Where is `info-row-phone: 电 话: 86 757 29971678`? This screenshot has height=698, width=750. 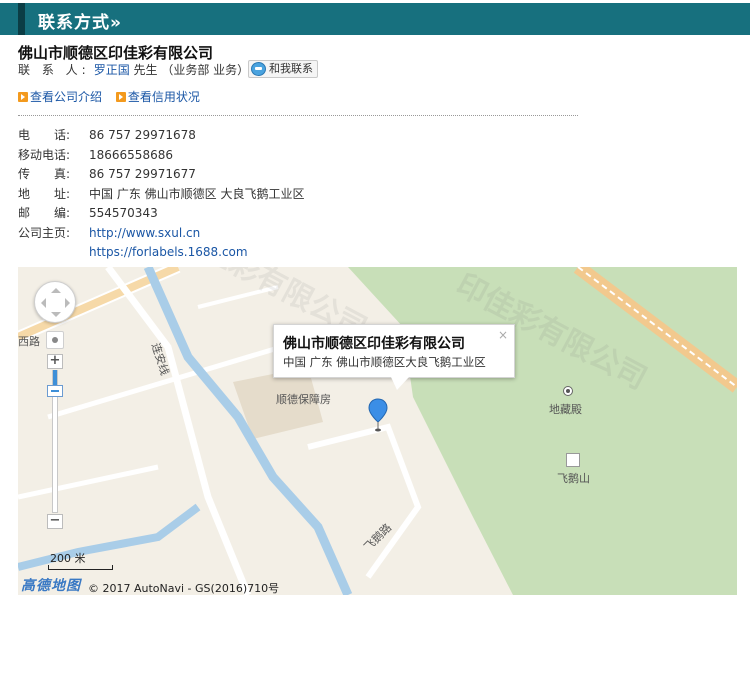 info-row-phone: 电 话: 86 757 29971678 is located at coordinates (161, 136).